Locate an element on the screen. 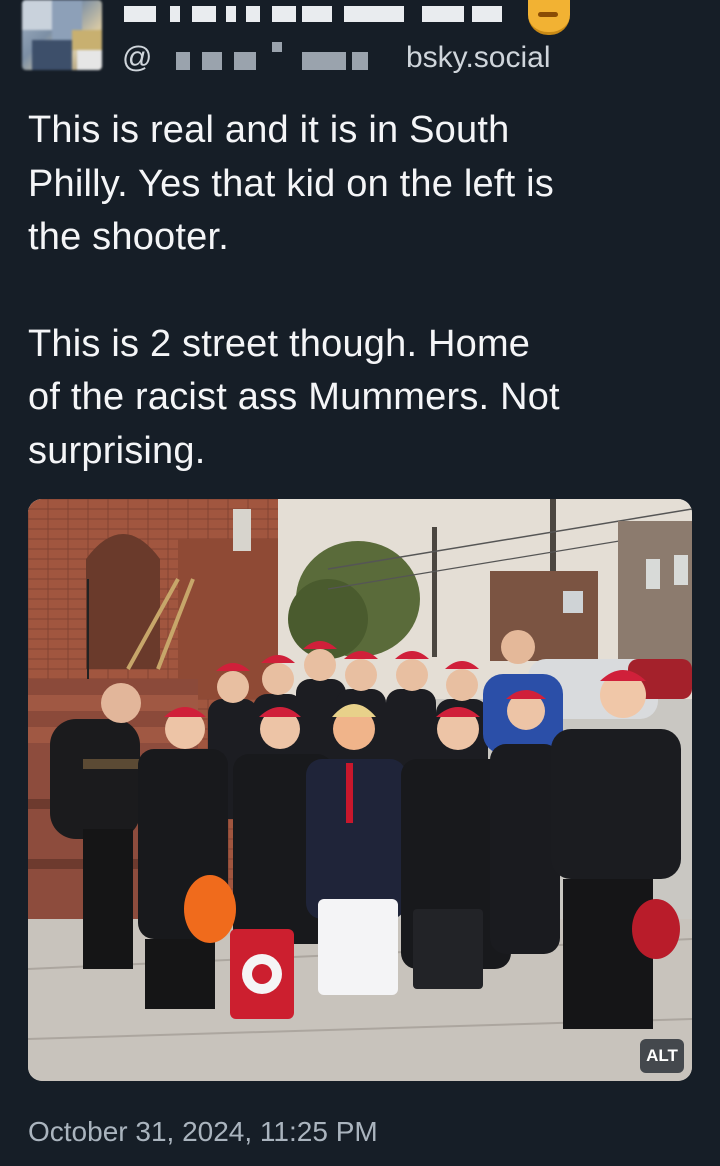 Image resolution: width=720 pixels, height=1166 pixels. display-name-redacted is located at coordinates (332, 11).